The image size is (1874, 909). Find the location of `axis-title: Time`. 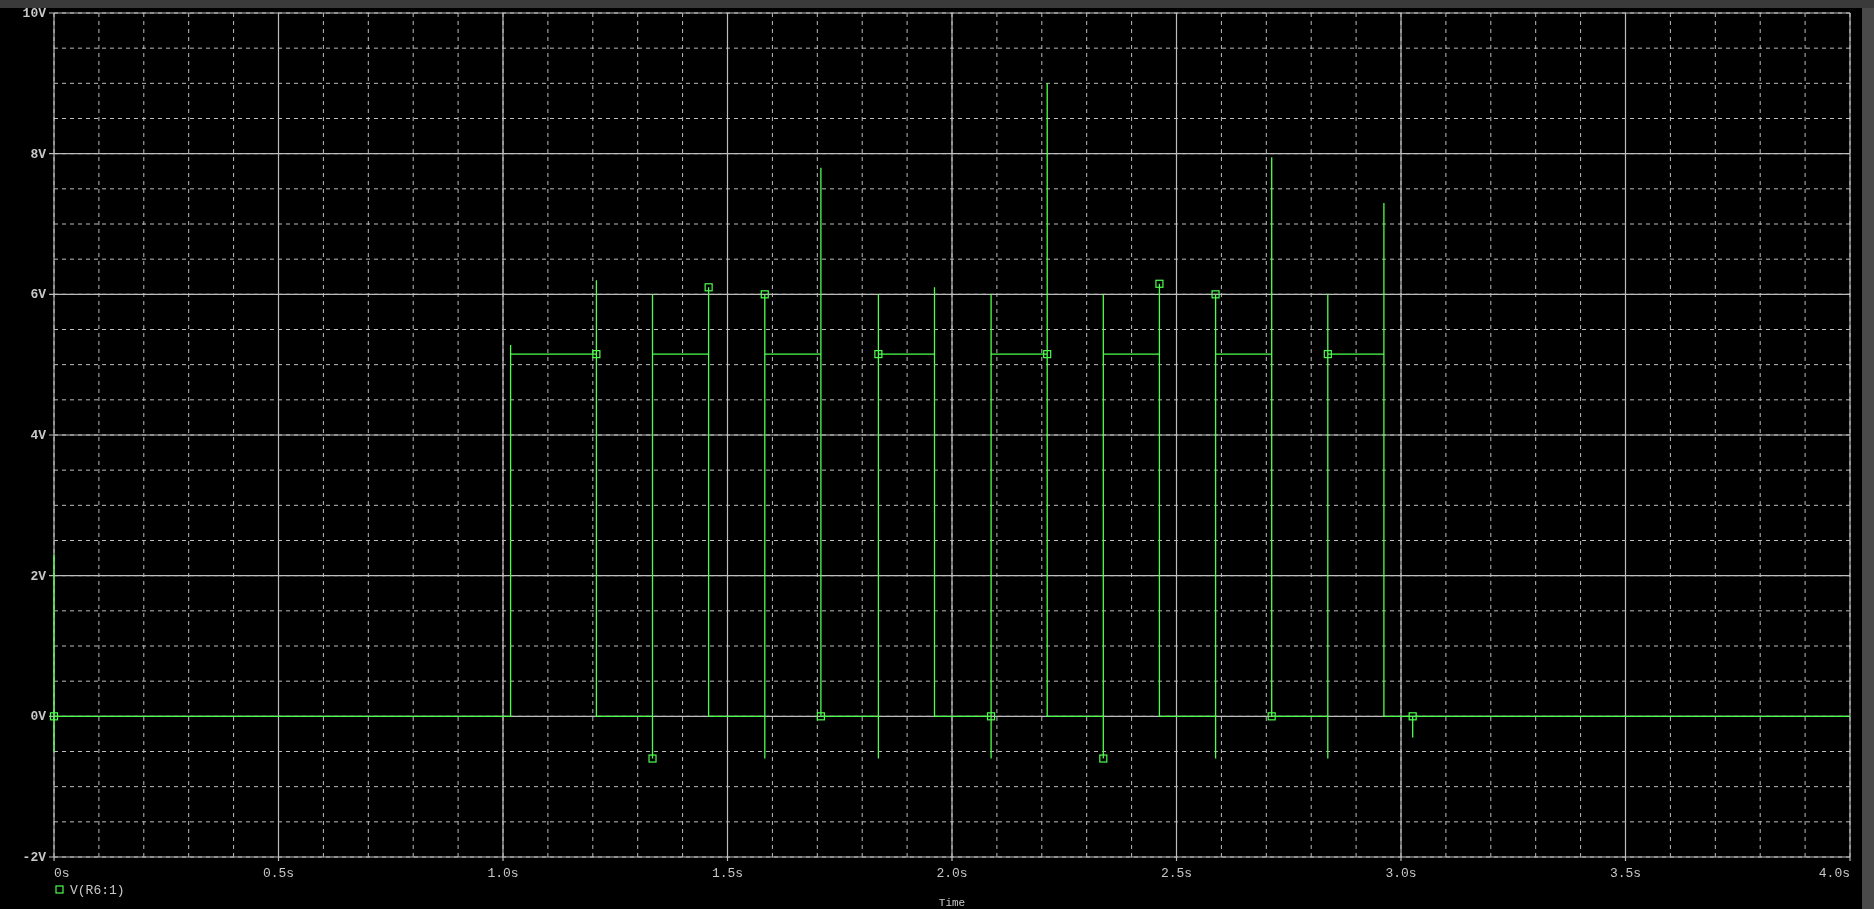

axis-title: Time is located at coordinates (952, 903).